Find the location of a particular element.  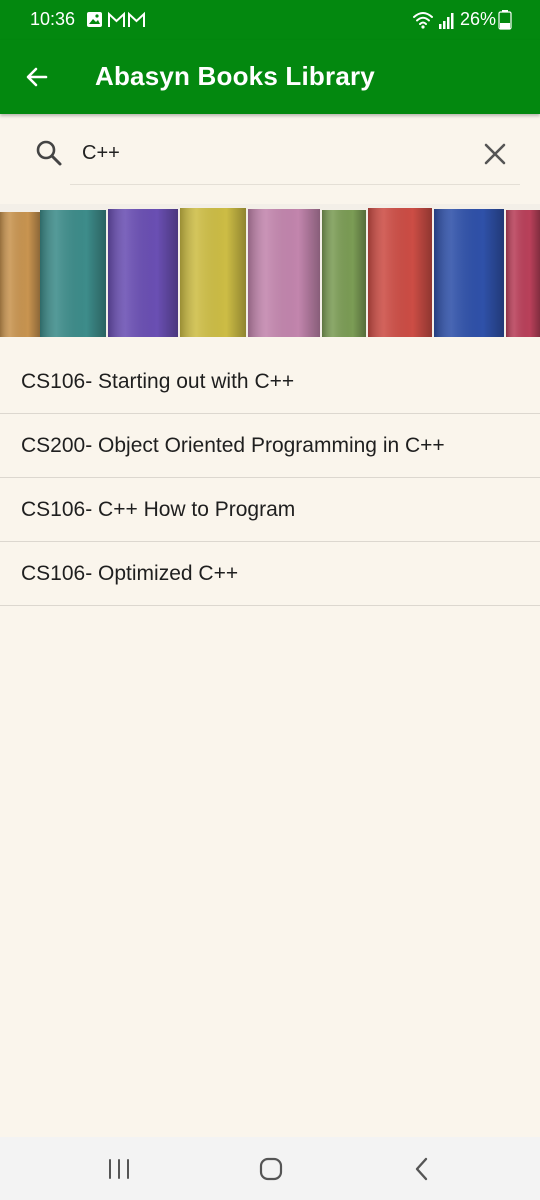

back-icon is located at coordinates (422, 1169).